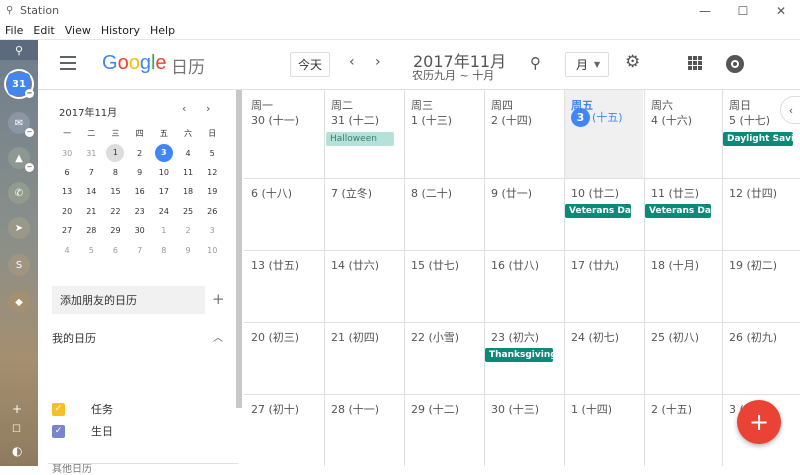  I want to click on day-cell-date: 3 (十五), so click(597, 117).